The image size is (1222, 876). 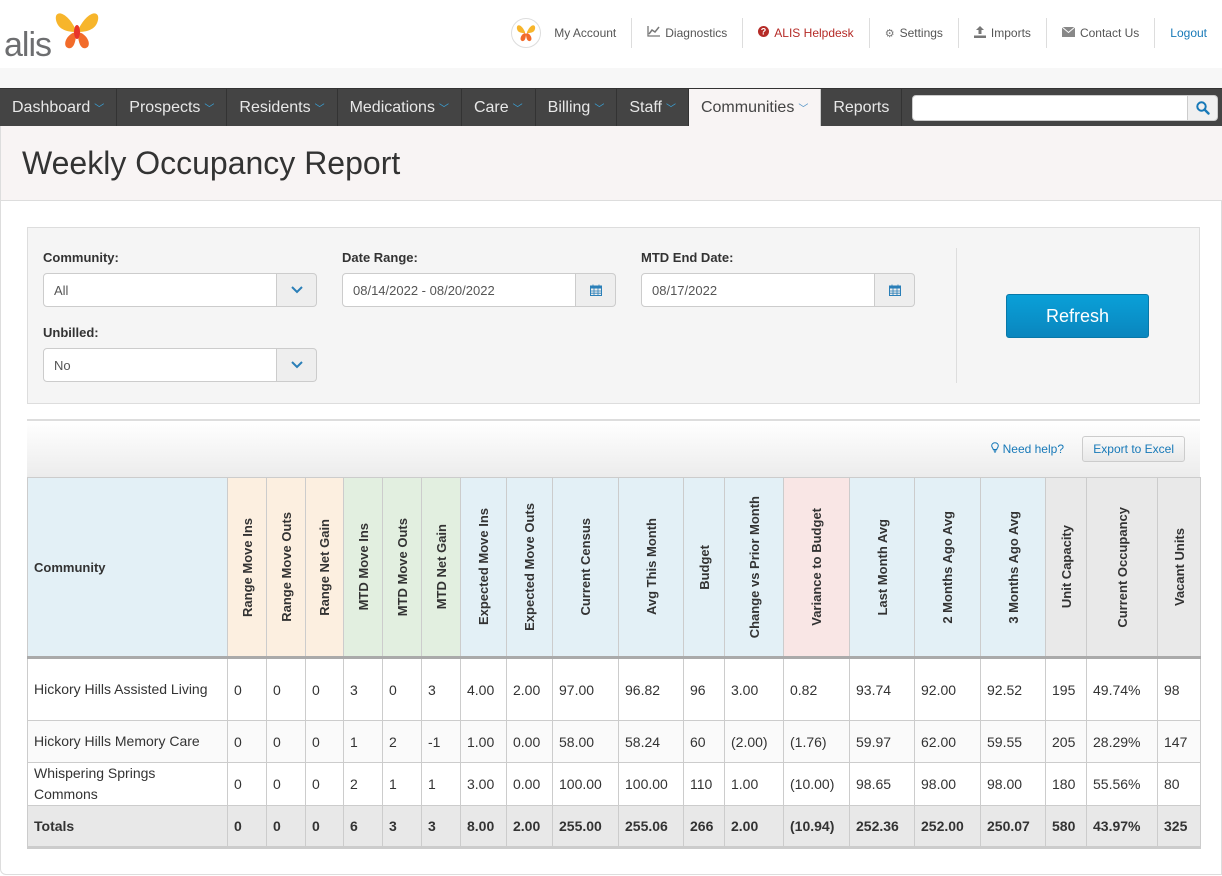 I want to click on column-header-label: Current Occupancy, so click(x=1122, y=567).